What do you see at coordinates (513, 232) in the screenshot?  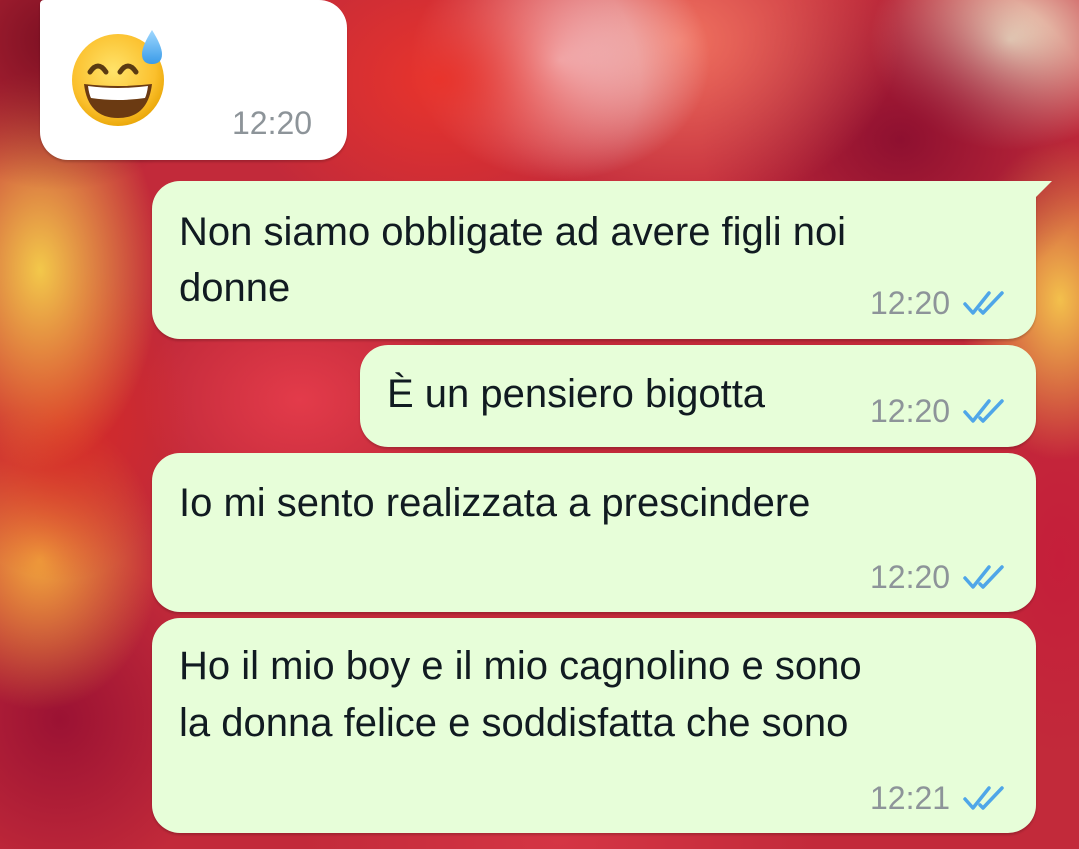 I see `message-text-line: Non siamo obbligate ad avere figli noi` at bounding box center [513, 232].